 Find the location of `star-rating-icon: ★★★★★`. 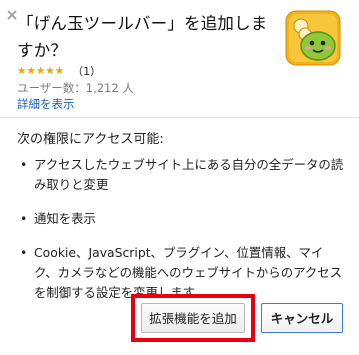

star-rating-icon: ★★★★★ is located at coordinates (41, 71).